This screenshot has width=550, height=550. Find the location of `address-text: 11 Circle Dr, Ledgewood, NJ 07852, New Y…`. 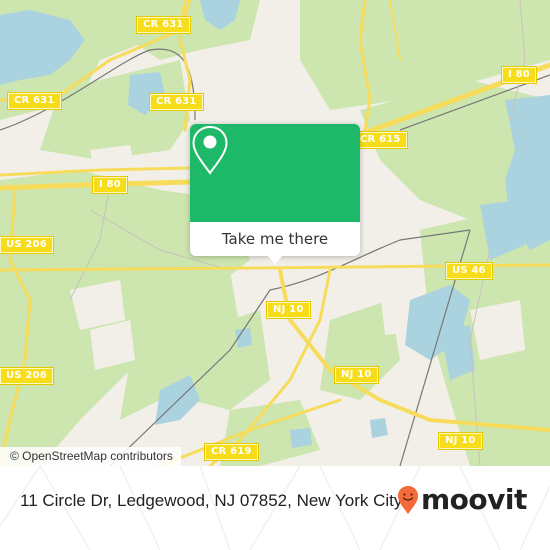

address-text: 11 Circle Dr, Ledgewood, NJ 07852, New Y… is located at coordinates (211, 500).